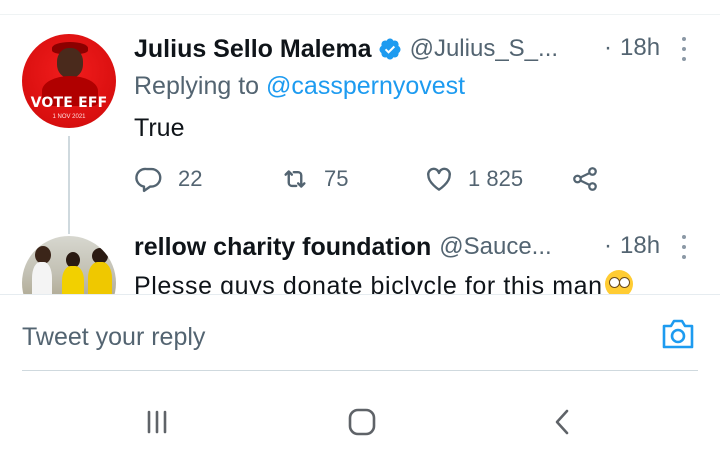 Image resolution: width=720 pixels, height=465 pixels. What do you see at coordinates (69, 185) in the screenshot?
I see `thread-line` at bounding box center [69, 185].